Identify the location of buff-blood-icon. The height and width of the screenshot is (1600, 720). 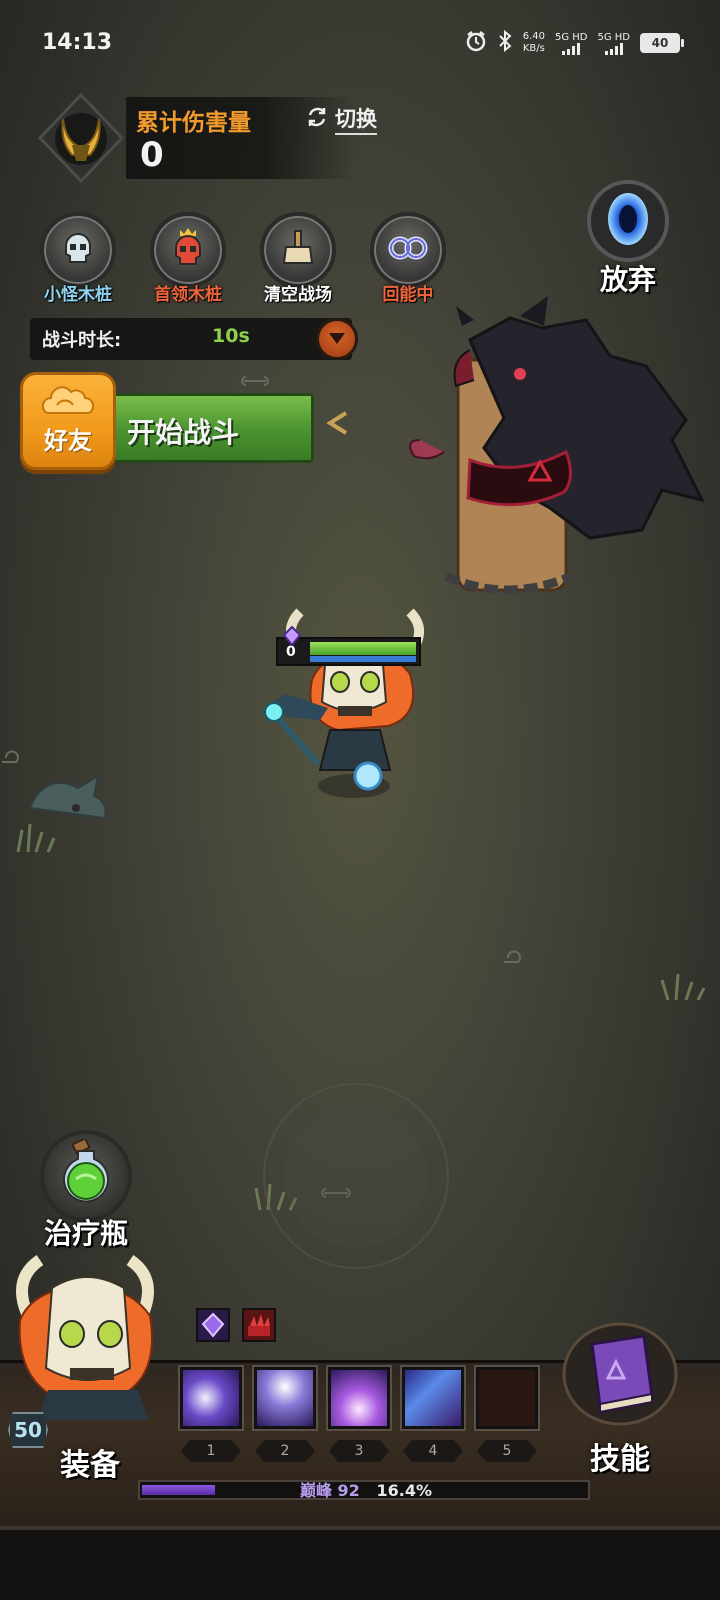
(259, 1325).